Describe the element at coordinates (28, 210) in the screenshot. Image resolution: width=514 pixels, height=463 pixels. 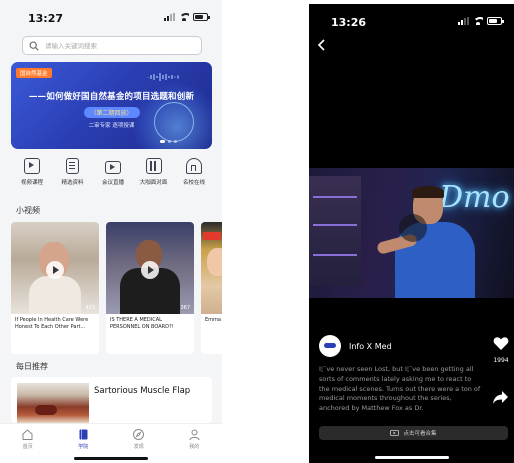
I see `short-videos-title: 小视频` at that location.